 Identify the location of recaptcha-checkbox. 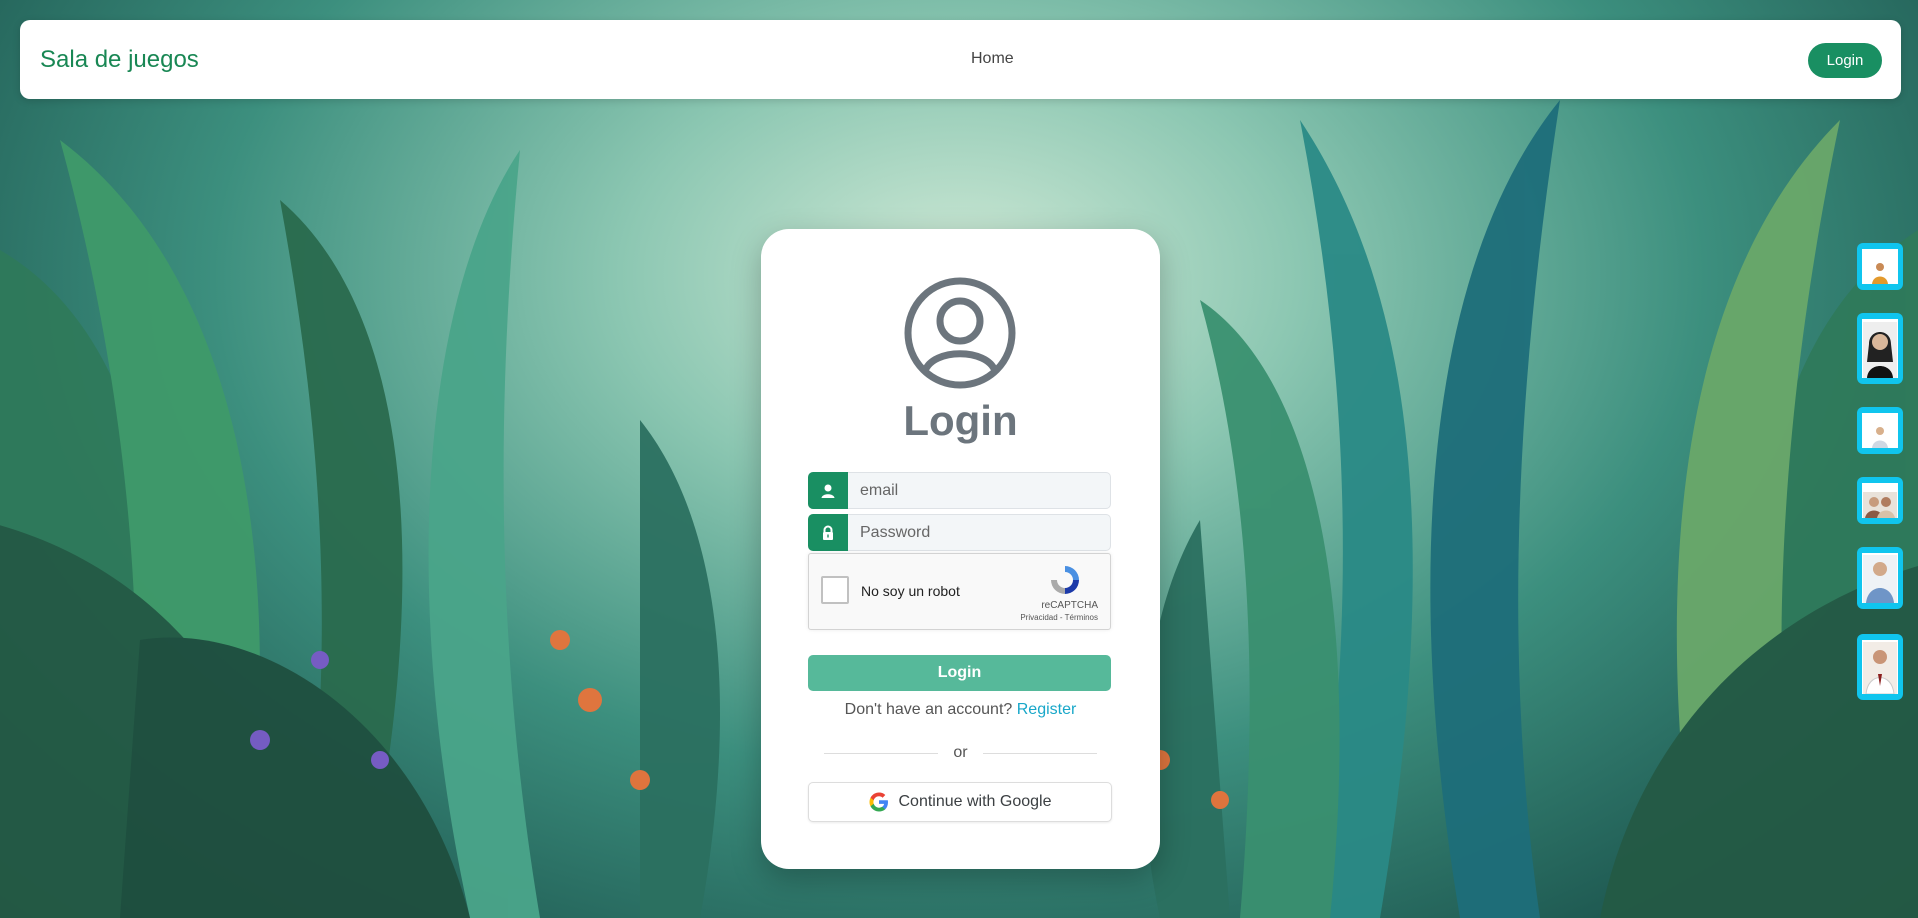
(835, 590).